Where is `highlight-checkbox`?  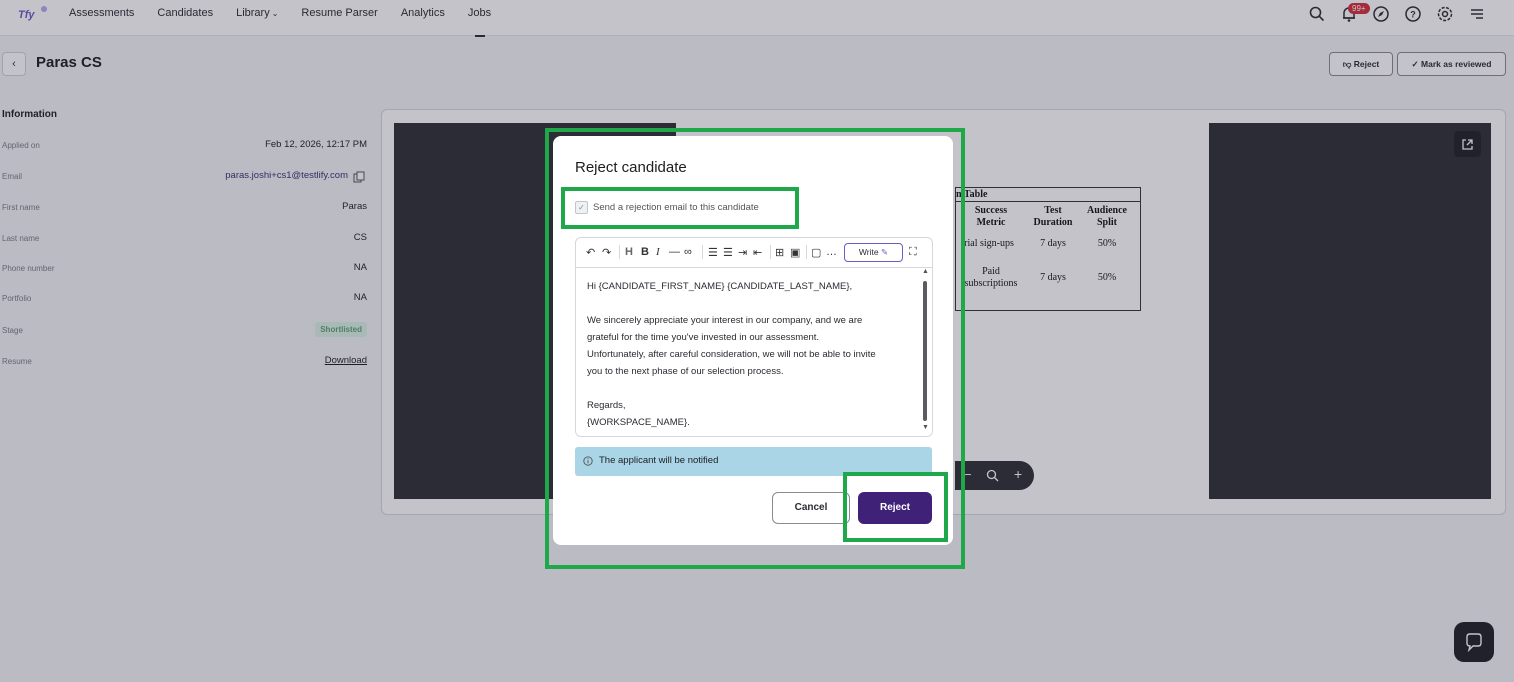
highlight-checkbox is located at coordinates (680, 208).